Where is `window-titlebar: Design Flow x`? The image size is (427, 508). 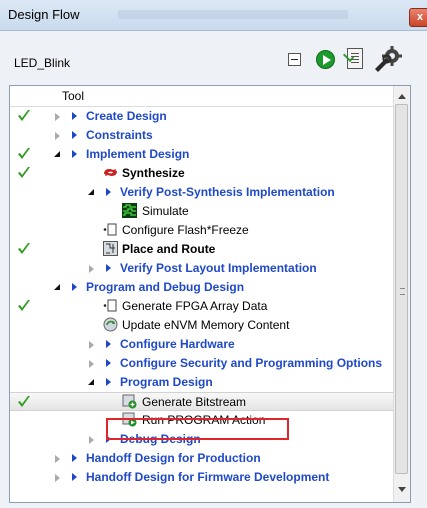 window-titlebar: Design Flow x is located at coordinates (213, 15).